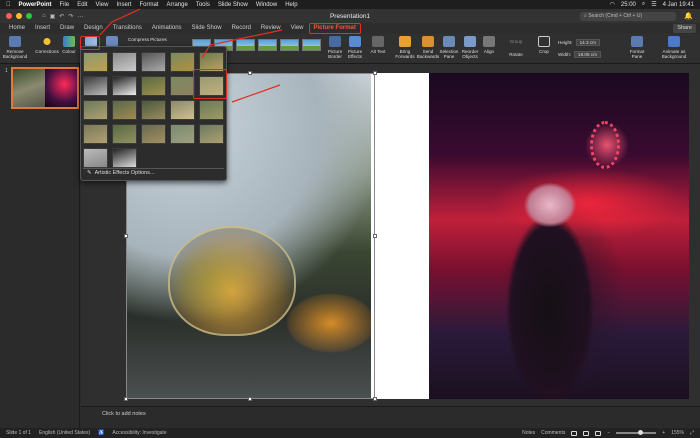 The image size is (700, 438). What do you see at coordinates (126, 399) in the screenshot?
I see `resize-handle-bl` at bounding box center [126, 399].